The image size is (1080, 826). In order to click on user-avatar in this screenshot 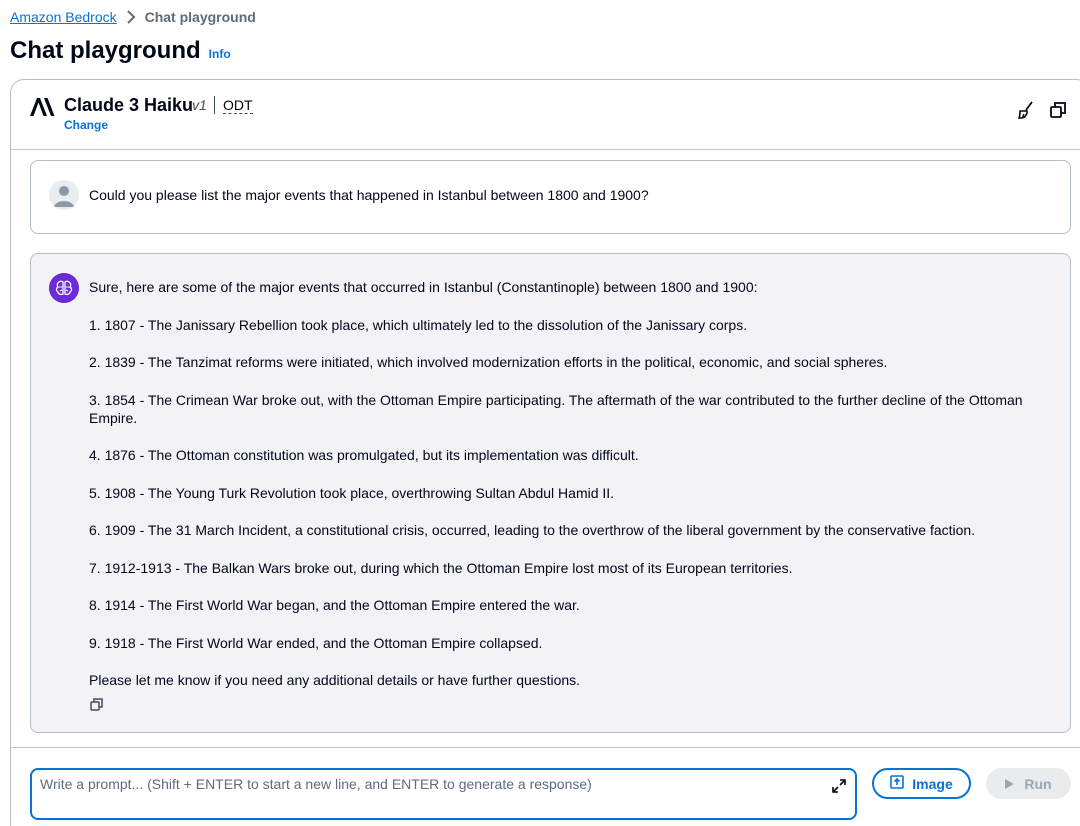, I will do `click(64, 195)`.